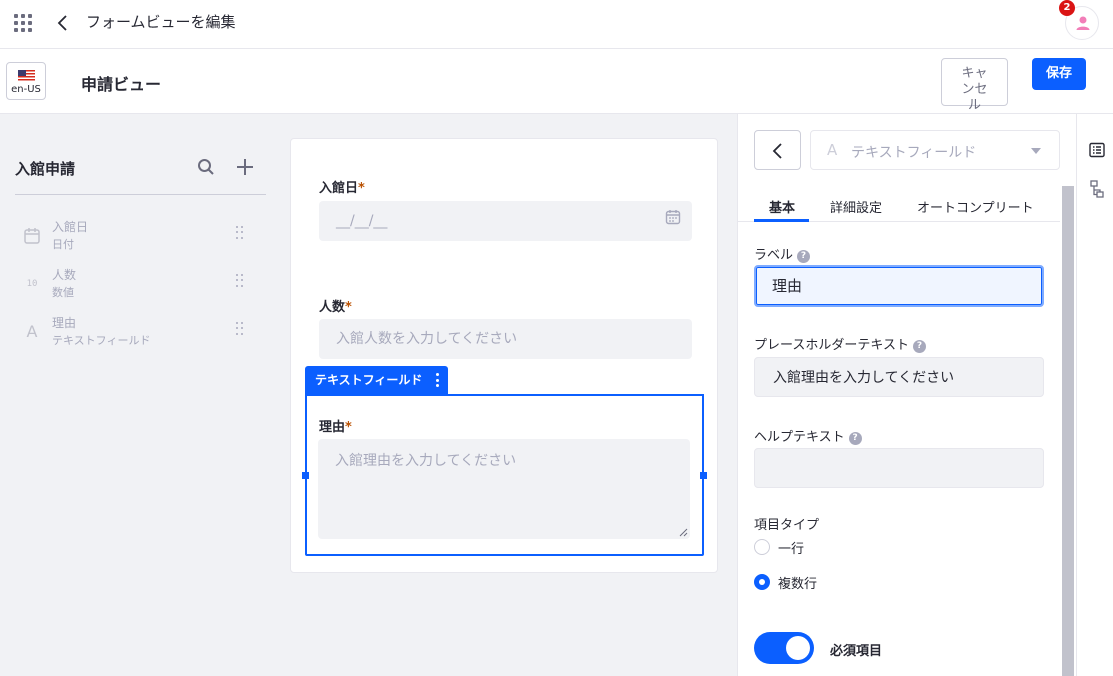 The image size is (1113, 676). What do you see at coordinates (787, 525) in the screenshot?
I see `item-type-title: 項目タイプ` at bounding box center [787, 525].